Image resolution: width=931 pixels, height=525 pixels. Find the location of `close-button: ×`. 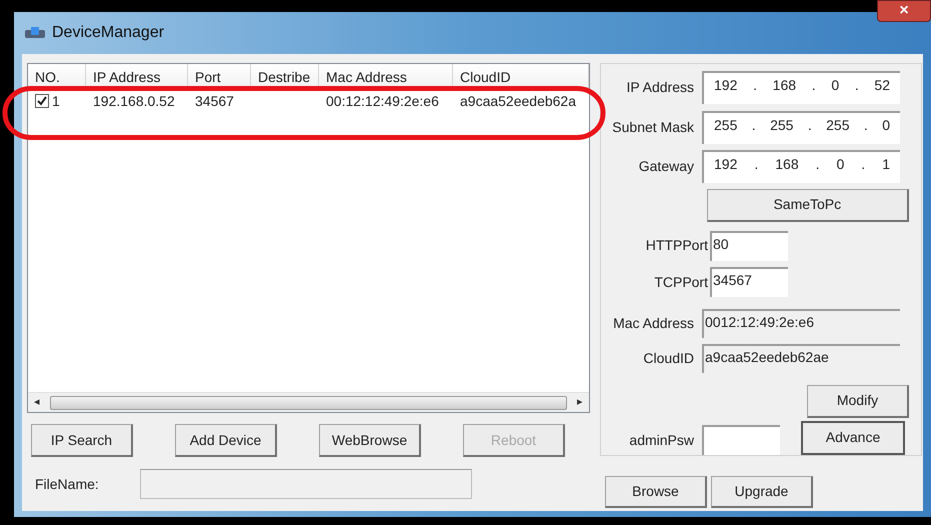

close-button: × is located at coordinates (904, 11).